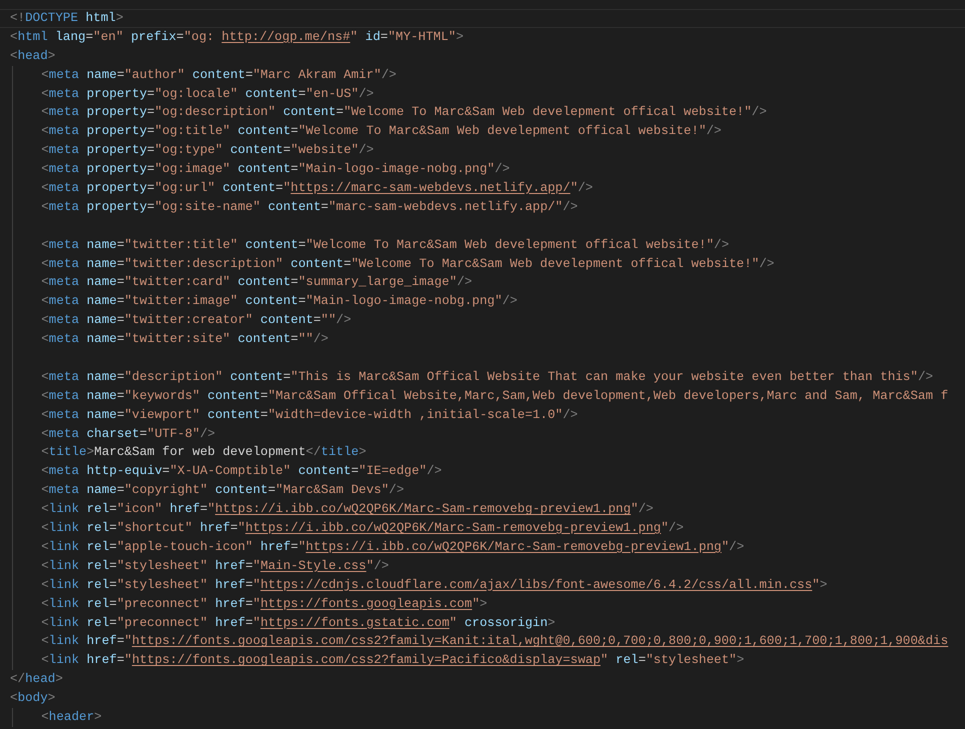  I want to click on code-line: <meta name="twitter:image" content="Main-logo-image-nobg.png"/>, so click(279, 301).